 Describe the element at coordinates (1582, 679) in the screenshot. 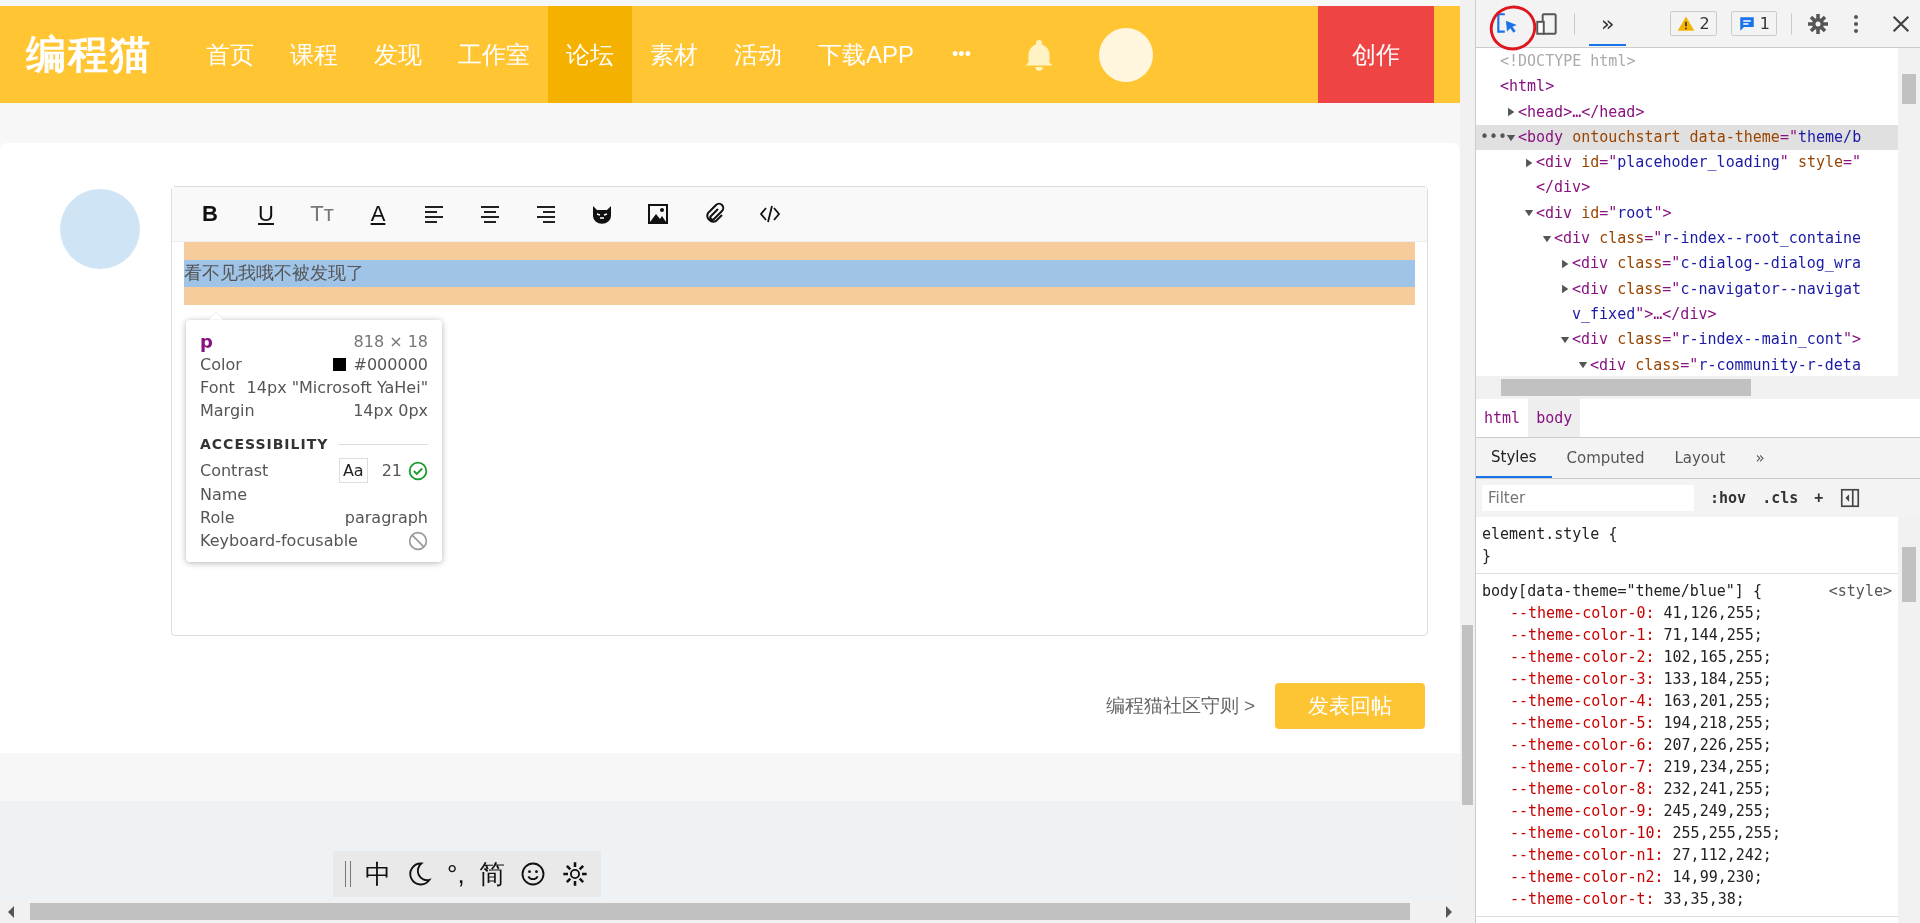

I see `property-name: --theme-color-3:` at that location.